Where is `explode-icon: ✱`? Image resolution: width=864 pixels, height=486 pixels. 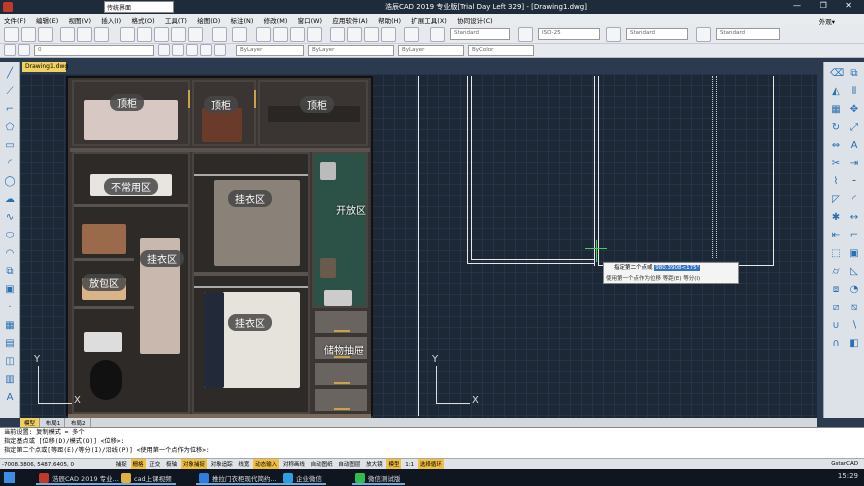
explode-icon: ✱ is located at coordinates (836, 218).